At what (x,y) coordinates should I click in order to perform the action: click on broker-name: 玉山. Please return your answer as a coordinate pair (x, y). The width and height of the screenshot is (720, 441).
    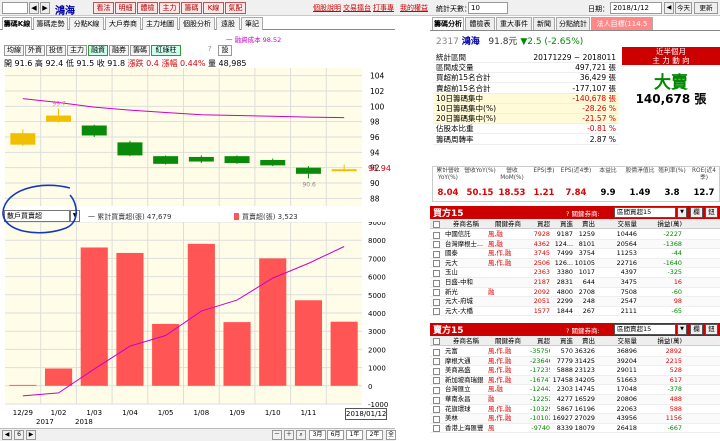
    Looking at the image, I should click on (466, 273).